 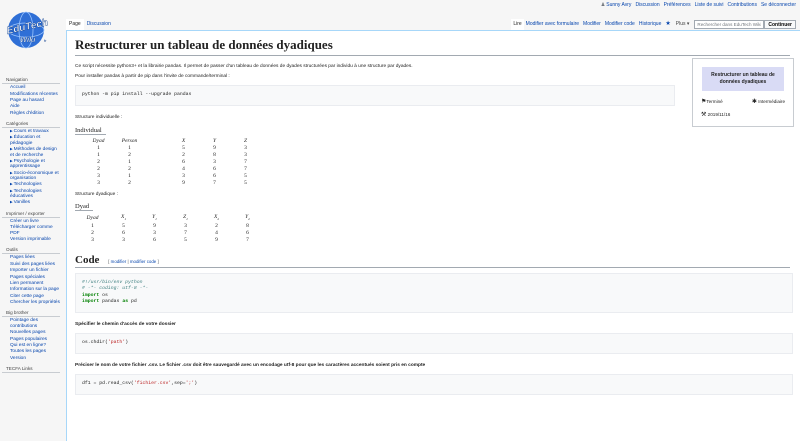 I want to click on tab-edit-form: Modifier avec formulaire, so click(x=552, y=24).